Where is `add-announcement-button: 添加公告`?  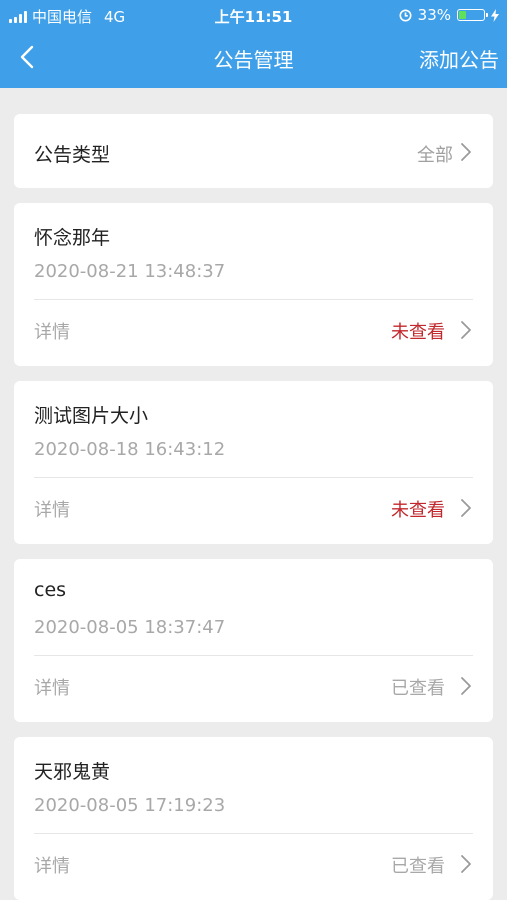
add-announcement-button: 添加公告 is located at coordinates (459, 58).